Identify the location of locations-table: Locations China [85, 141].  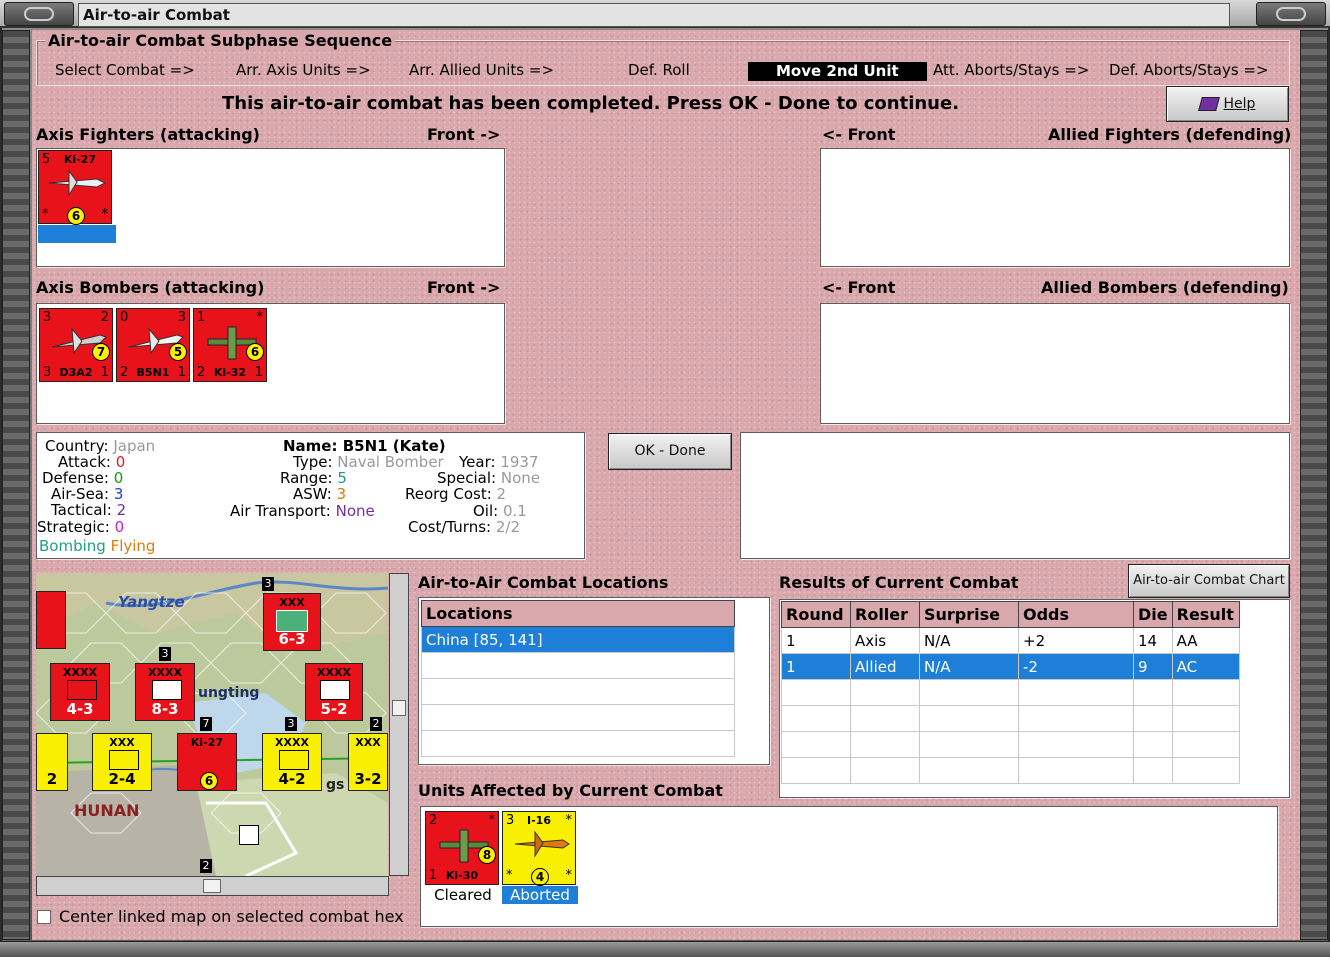
(578, 678).